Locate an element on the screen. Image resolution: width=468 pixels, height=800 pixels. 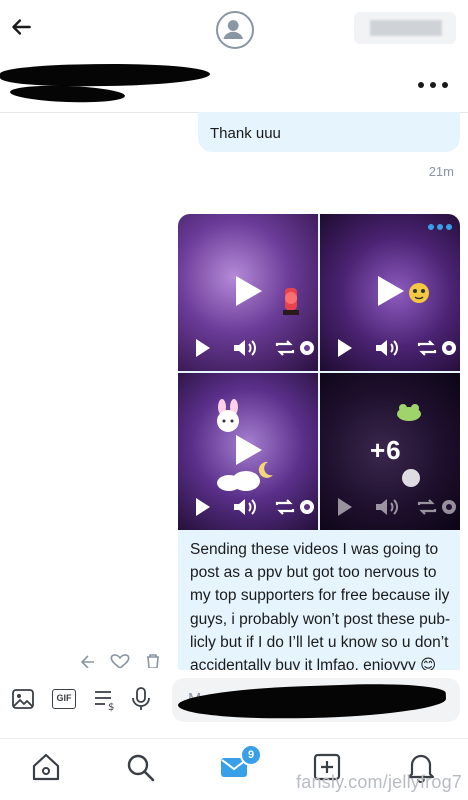
contact-avatar is located at coordinates (235, 30).